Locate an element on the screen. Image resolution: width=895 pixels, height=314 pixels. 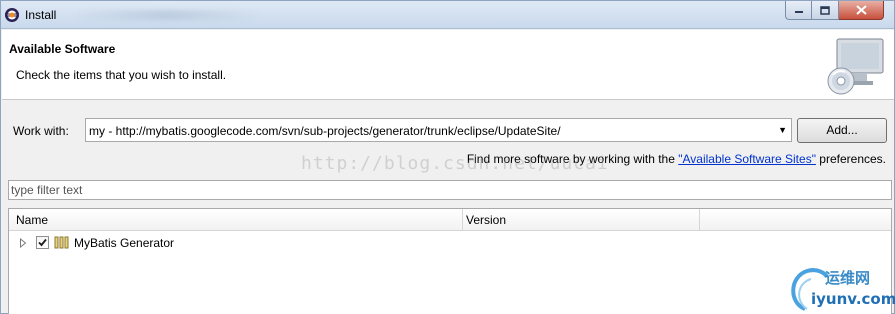
logo-text-cn: 运维网 is located at coordinates (848, 278).